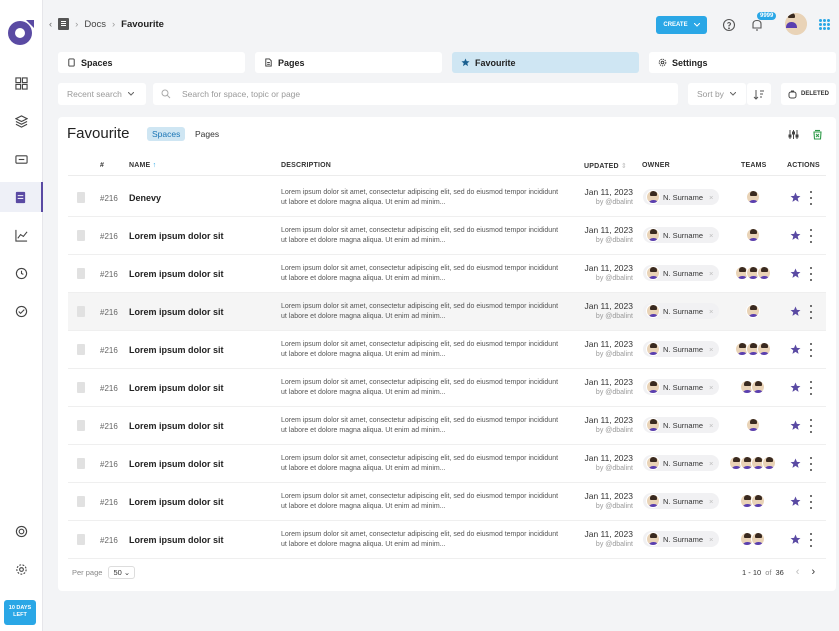 The height and width of the screenshot is (631, 839). What do you see at coordinates (759, 94) in the screenshot?
I see `sort-order-button` at bounding box center [759, 94].